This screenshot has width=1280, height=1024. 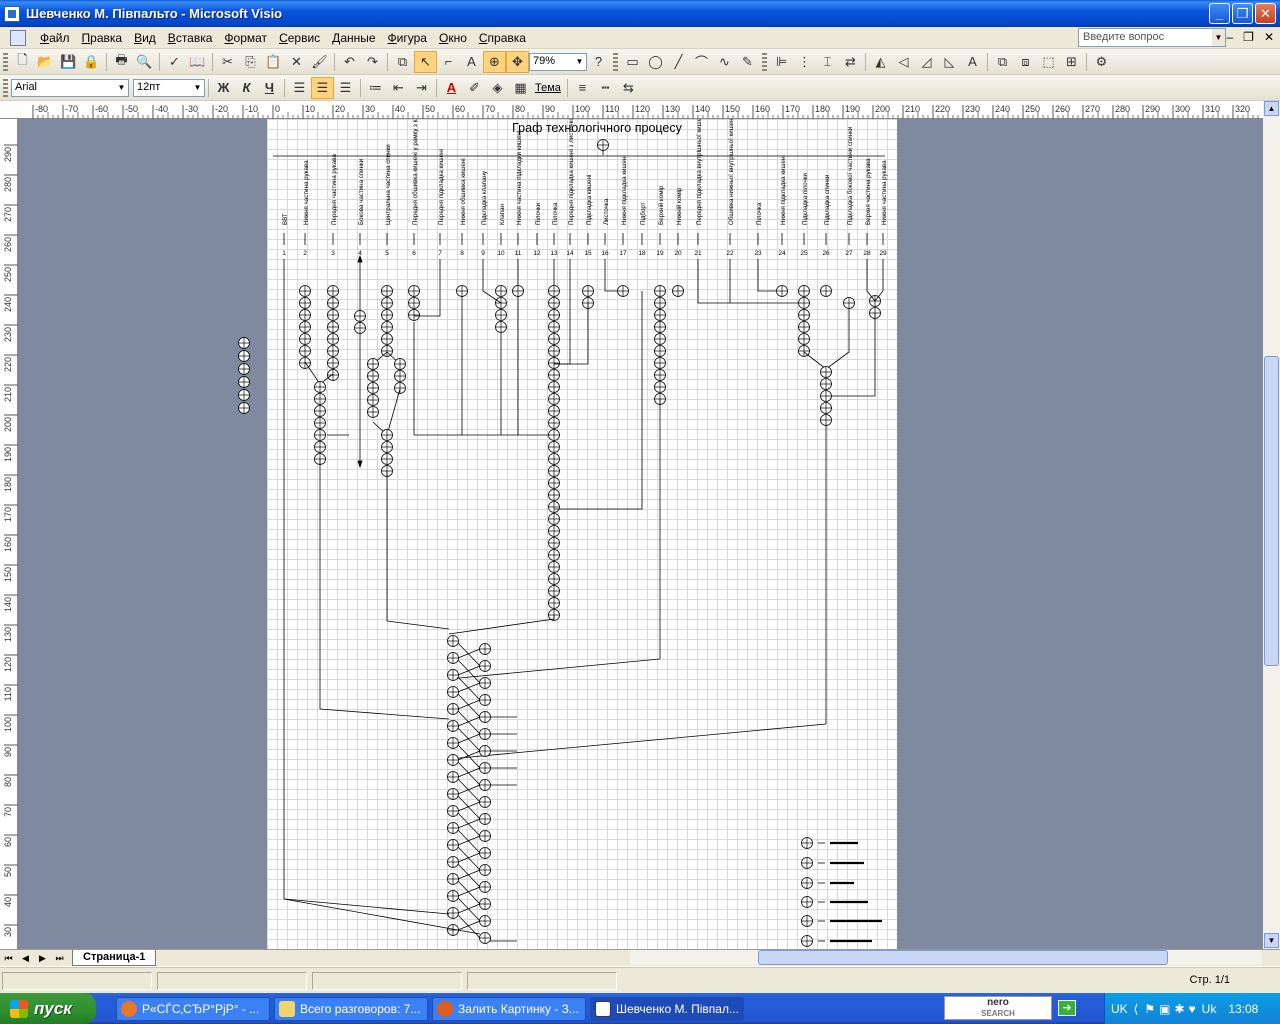 What do you see at coordinates (1179, 1009) in the screenshot?
I see `tray-icon: ✱` at bounding box center [1179, 1009].